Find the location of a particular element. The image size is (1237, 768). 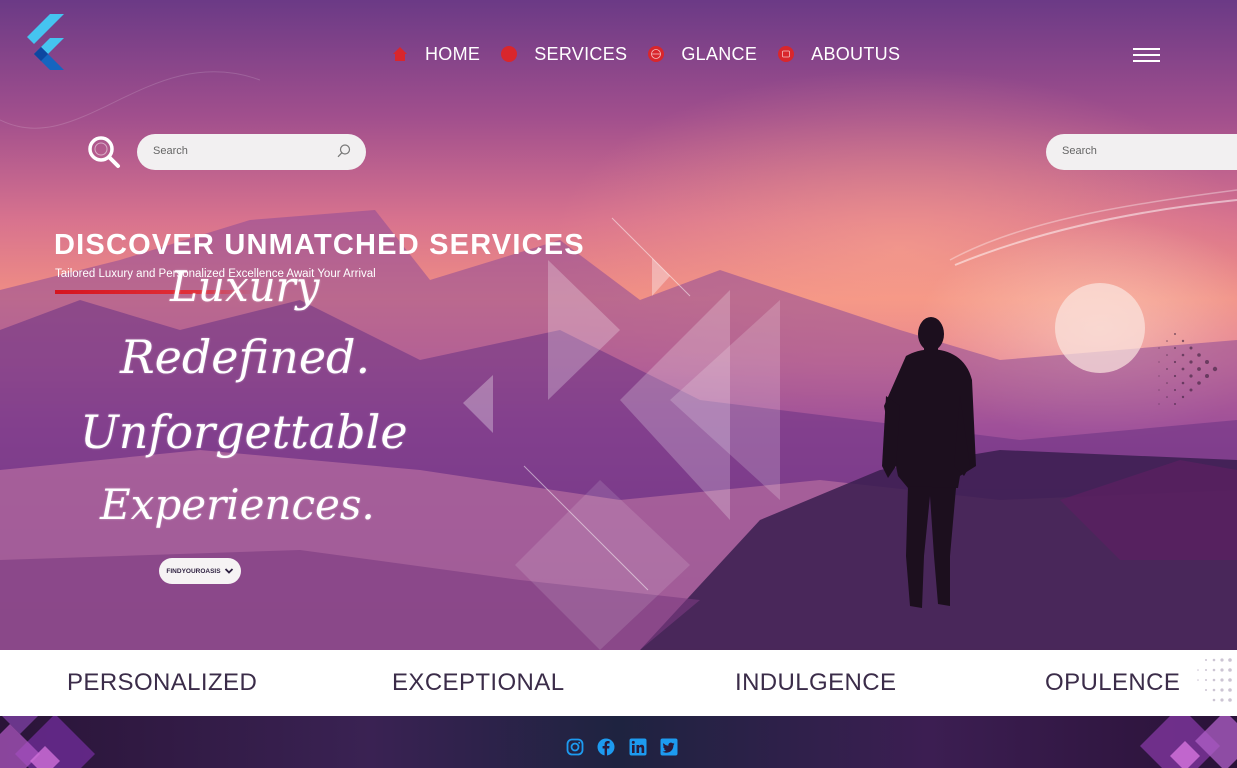

nav-label-home: HOME is located at coordinates (453, 53).